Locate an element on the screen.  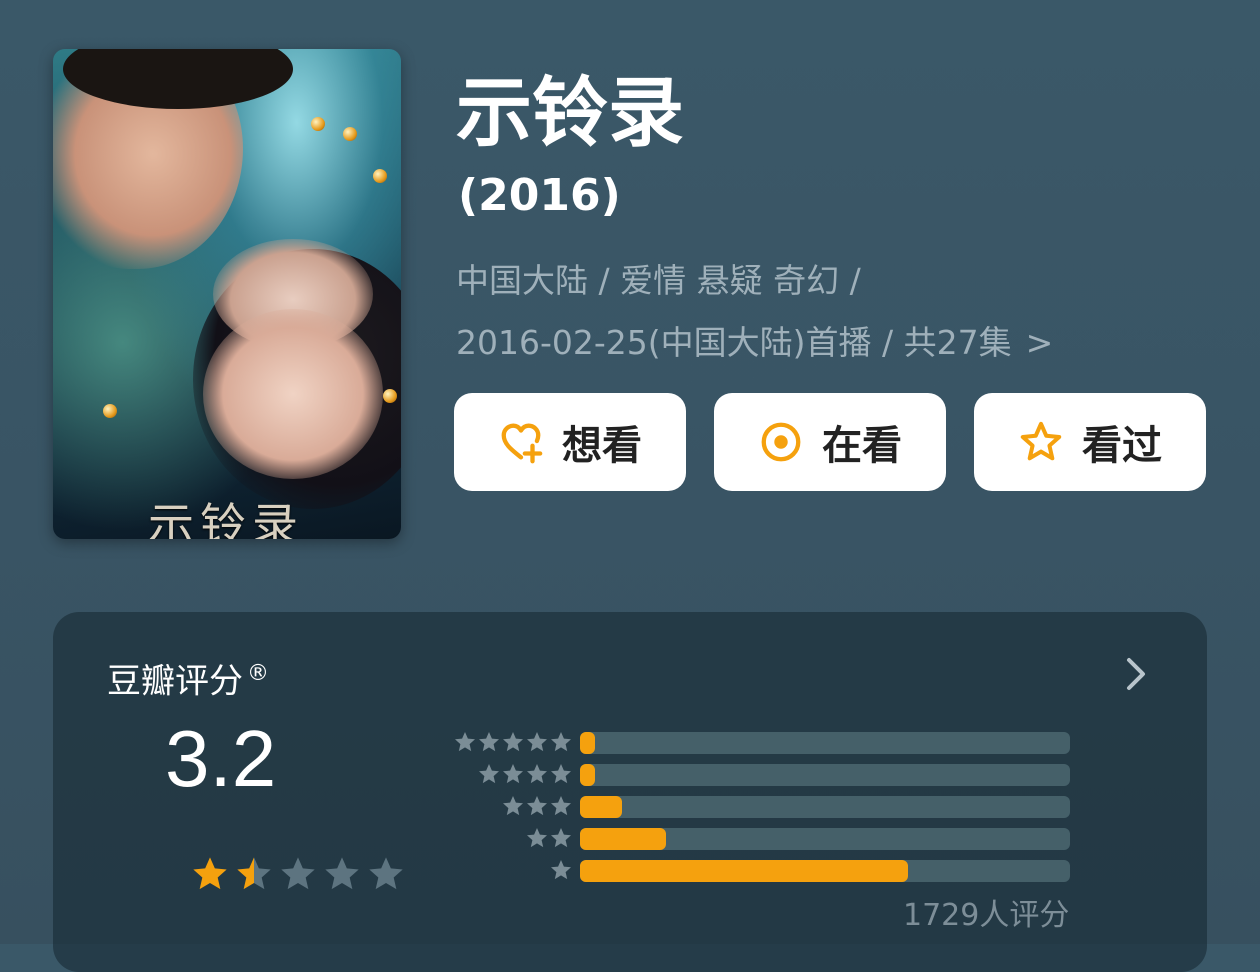
chevron-right-icon is located at coordinates (1136, 674).